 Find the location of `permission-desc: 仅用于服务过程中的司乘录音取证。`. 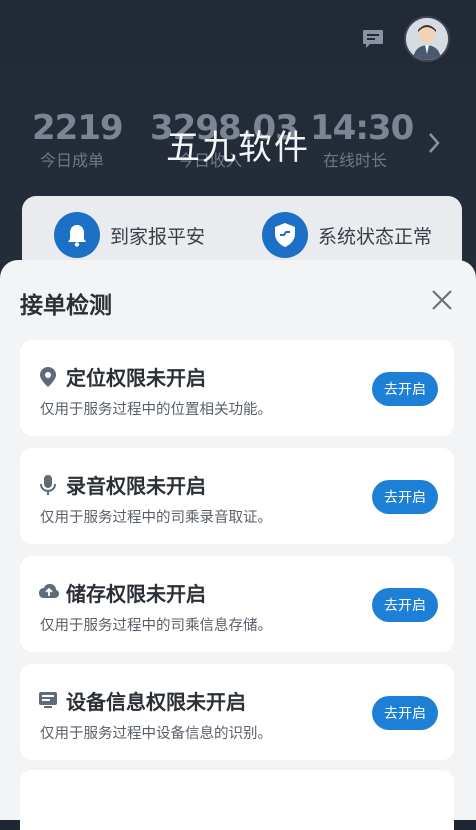

permission-desc: 仅用于服务过程中的司乘录音取证。 is located at coordinates (156, 518).